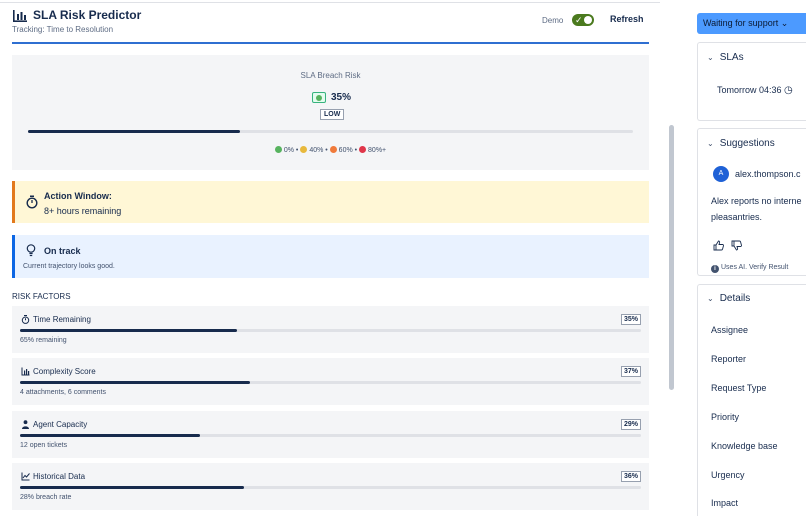  I want to click on line-chart-icon, so click(25, 476).